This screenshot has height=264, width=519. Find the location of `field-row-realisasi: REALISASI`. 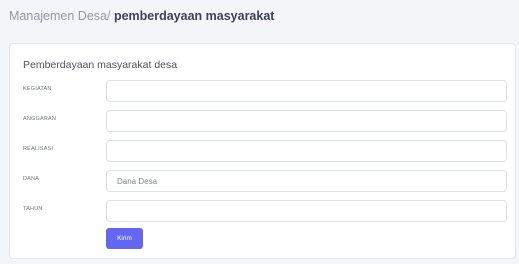

field-row-realisasi: REALISASI is located at coordinates (262, 151).